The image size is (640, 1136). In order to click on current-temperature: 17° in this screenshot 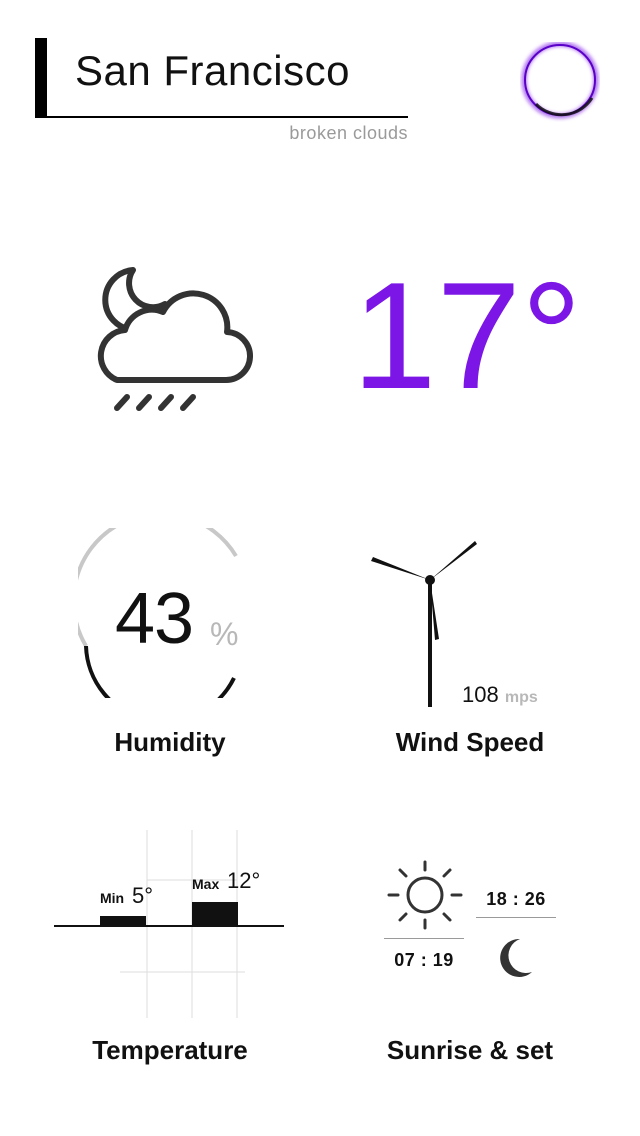, I will do `click(467, 332)`.